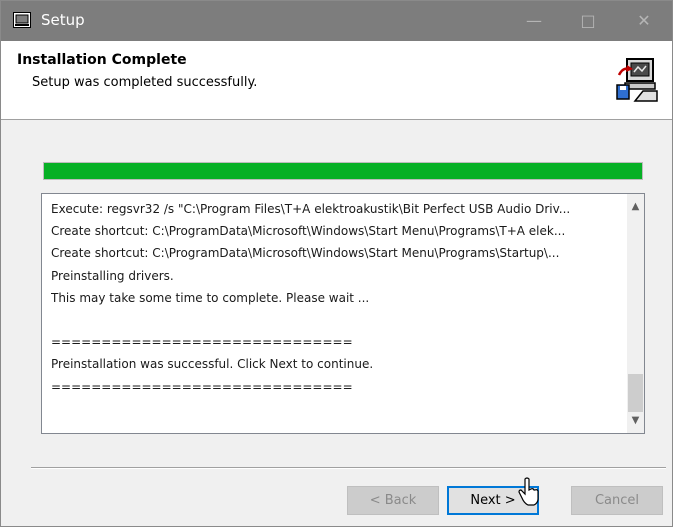  I want to click on progress-bar, so click(343, 171).